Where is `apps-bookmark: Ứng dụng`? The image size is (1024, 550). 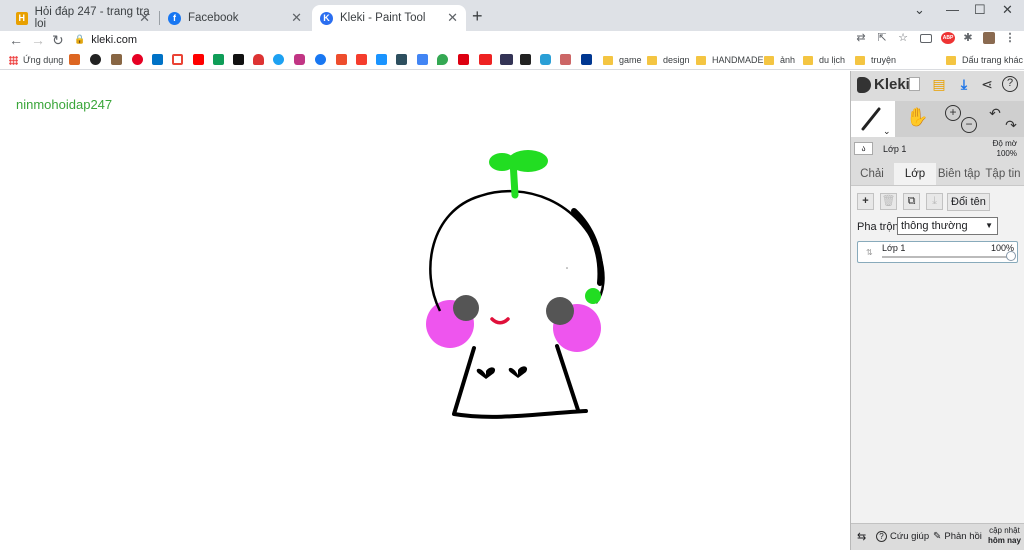
apps-bookmark: Ứng dụng is located at coordinates (36, 60).